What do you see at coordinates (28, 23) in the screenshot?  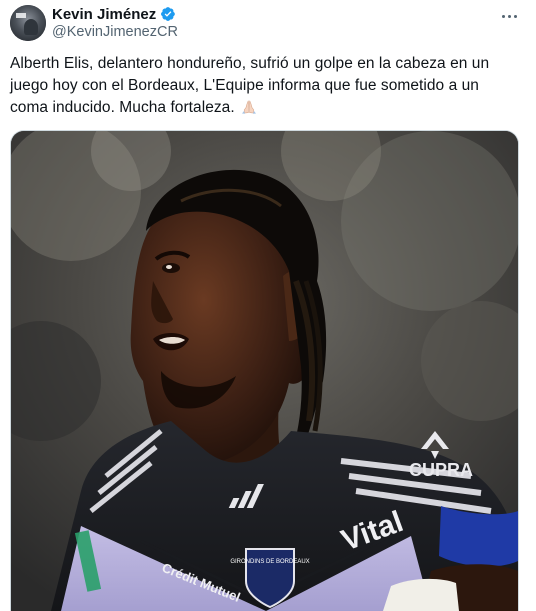 I see `avatar` at bounding box center [28, 23].